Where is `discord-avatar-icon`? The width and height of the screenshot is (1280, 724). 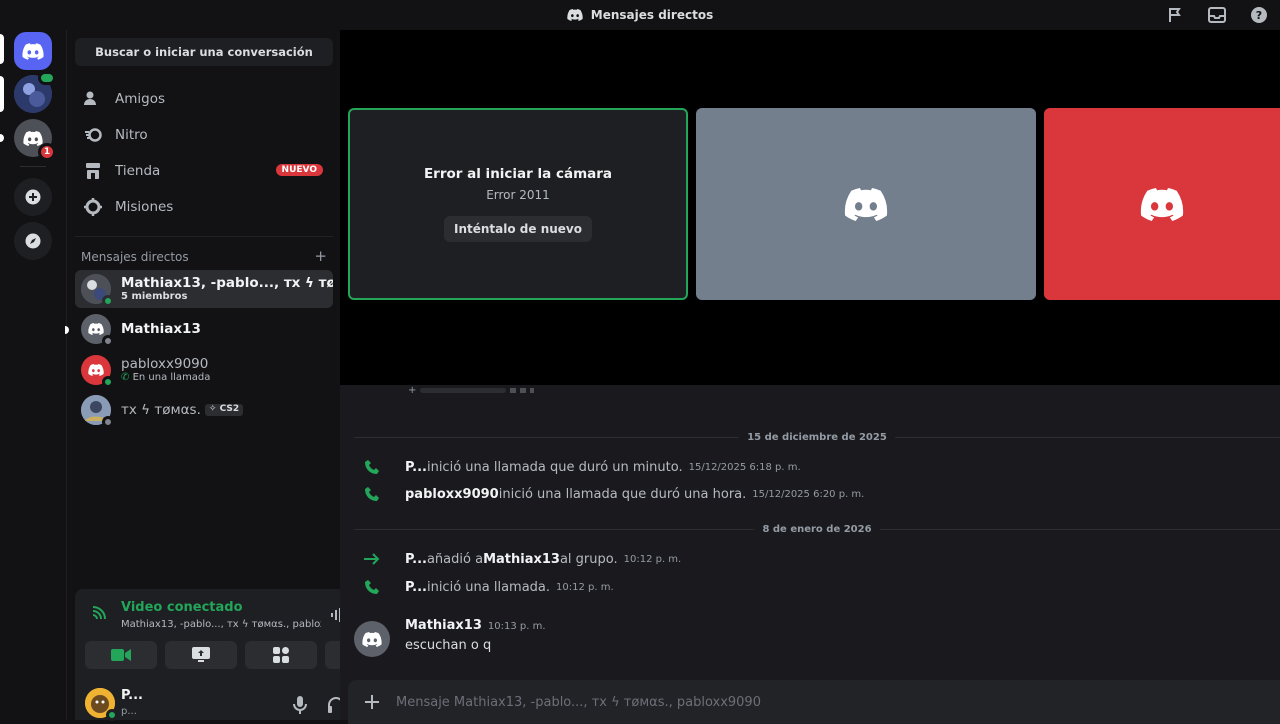 discord-avatar-icon is located at coordinates (866, 204).